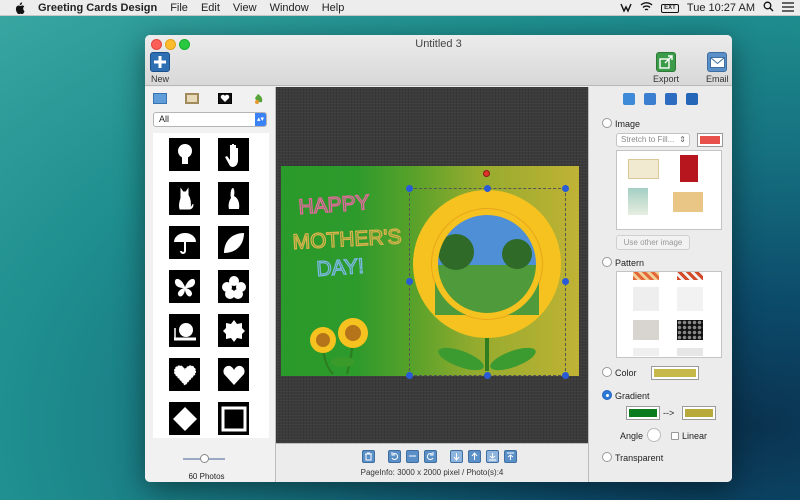 The width and height of the screenshot is (800, 500). What do you see at coordinates (492, 456) in the screenshot?
I see `send-to-back-icon` at bounding box center [492, 456].